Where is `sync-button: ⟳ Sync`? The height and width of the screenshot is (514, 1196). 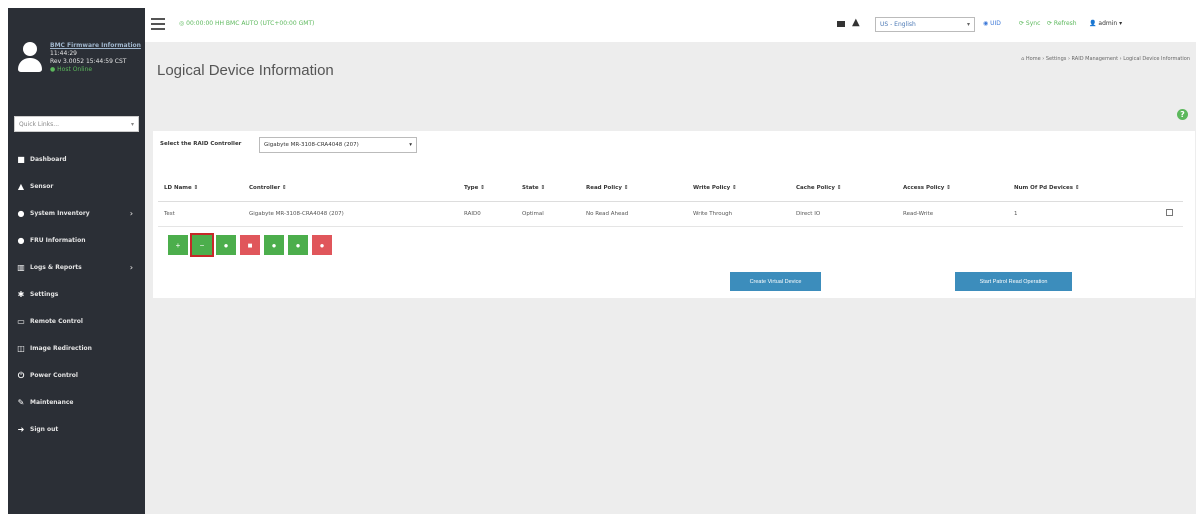 sync-button: ⟳ Sync is located at coordinates (1029, 23).